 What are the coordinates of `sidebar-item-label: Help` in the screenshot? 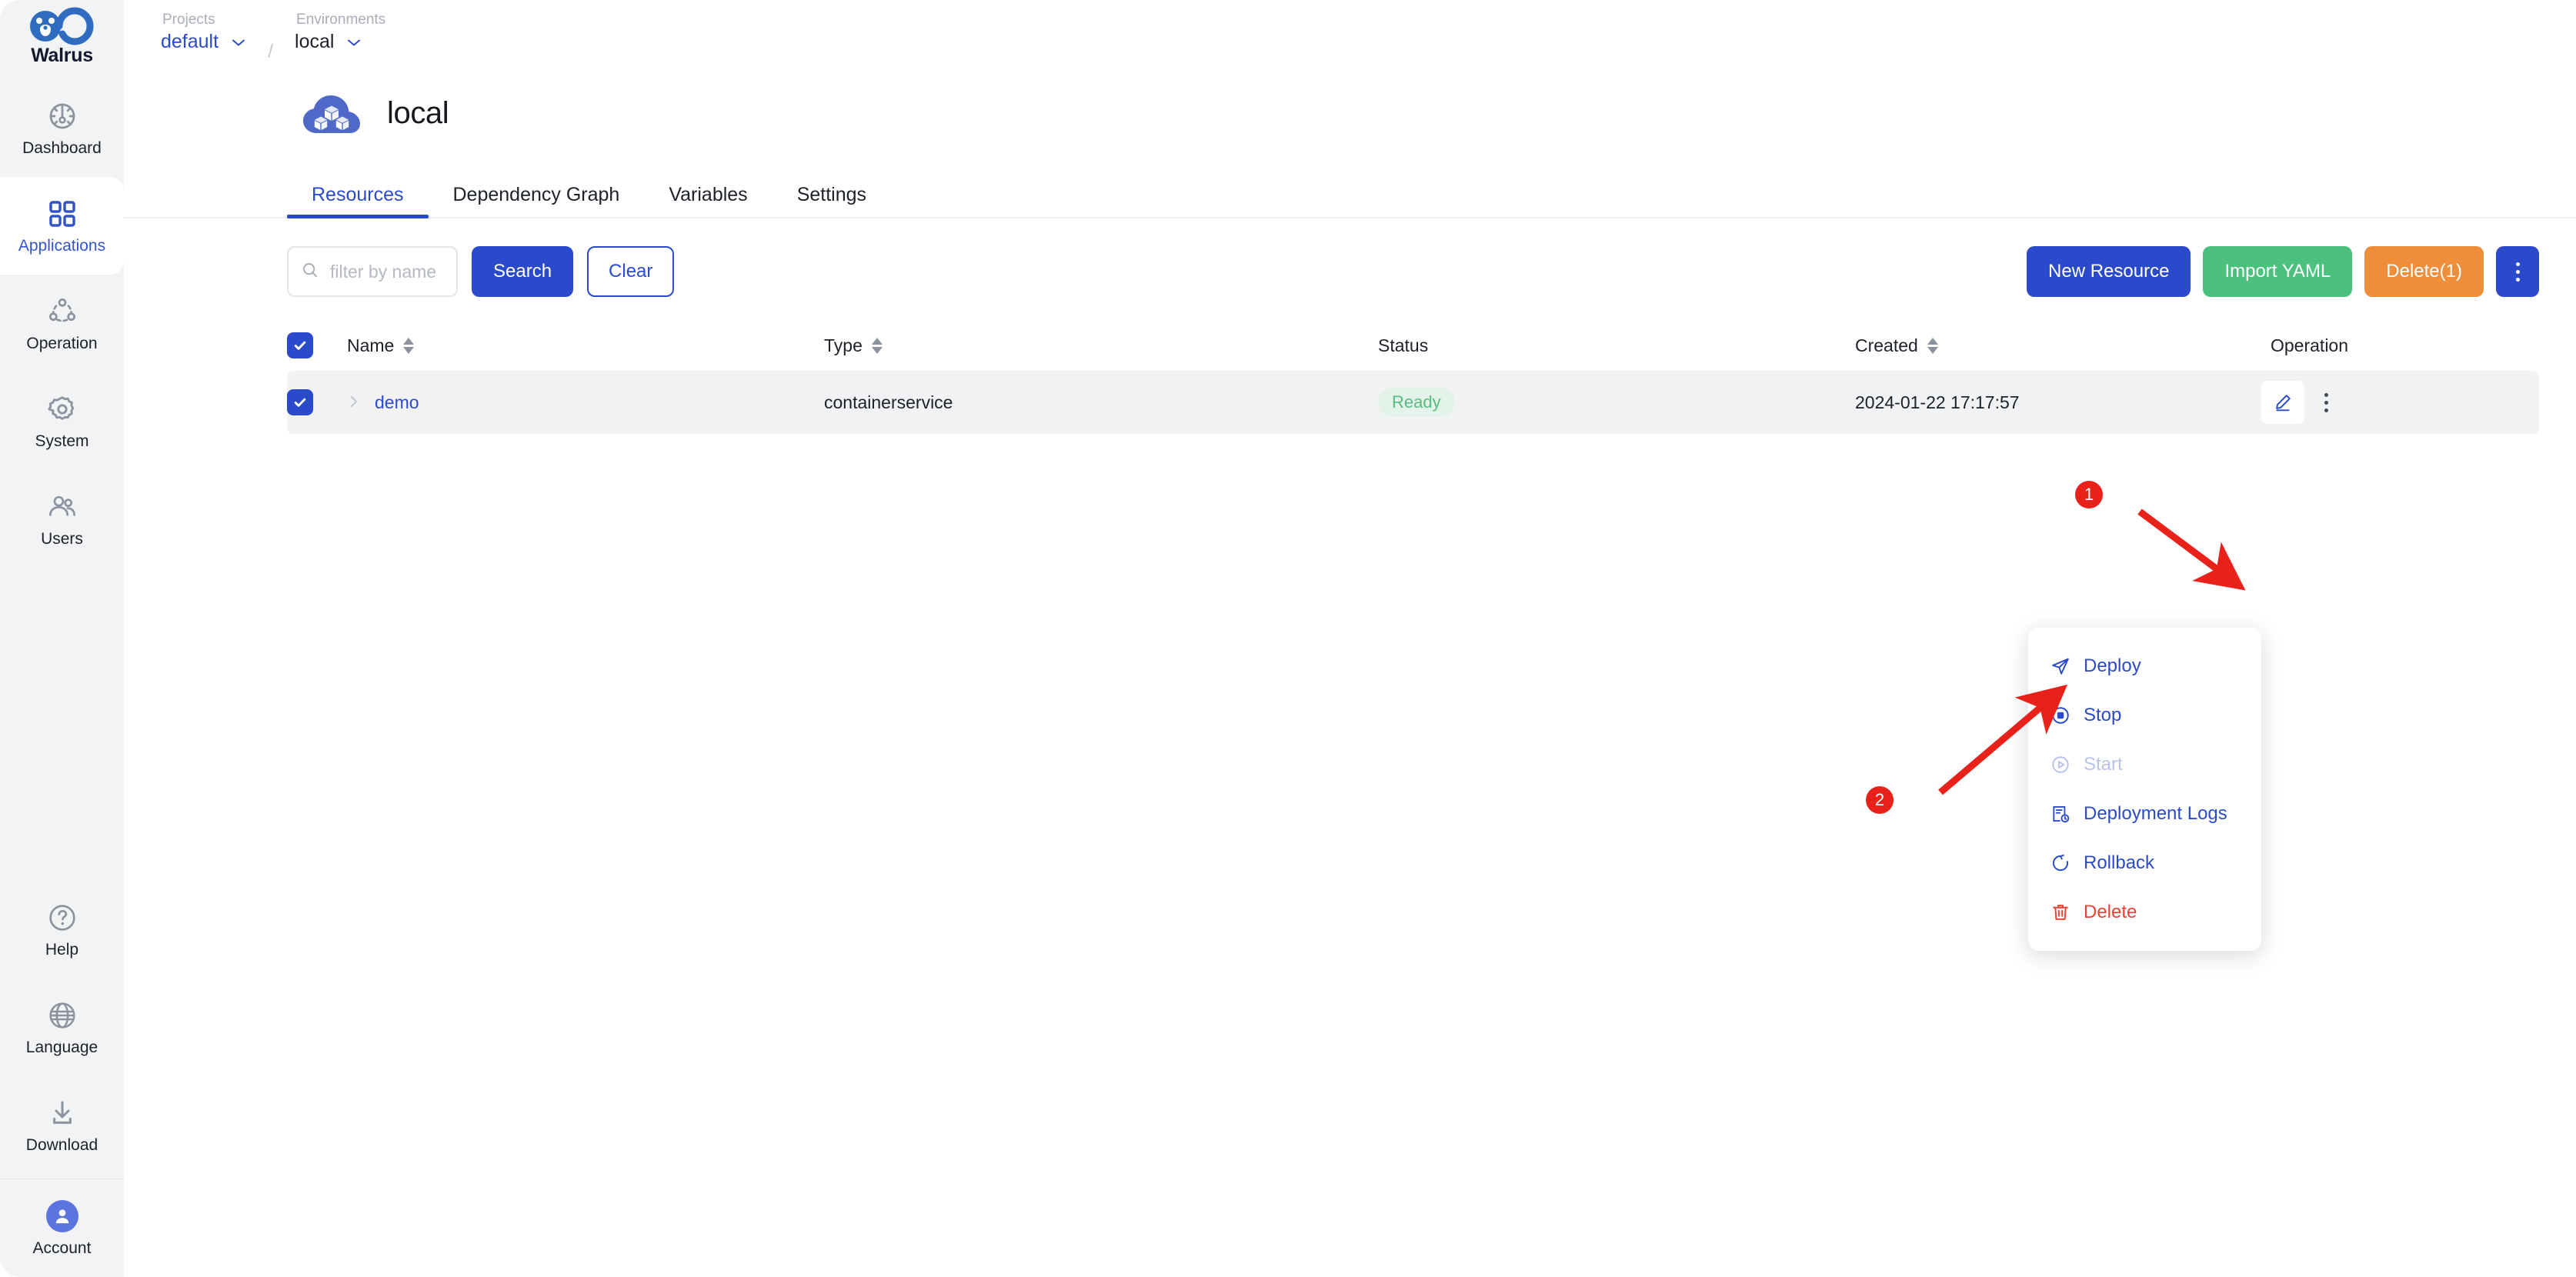 It's located at (62, 950).